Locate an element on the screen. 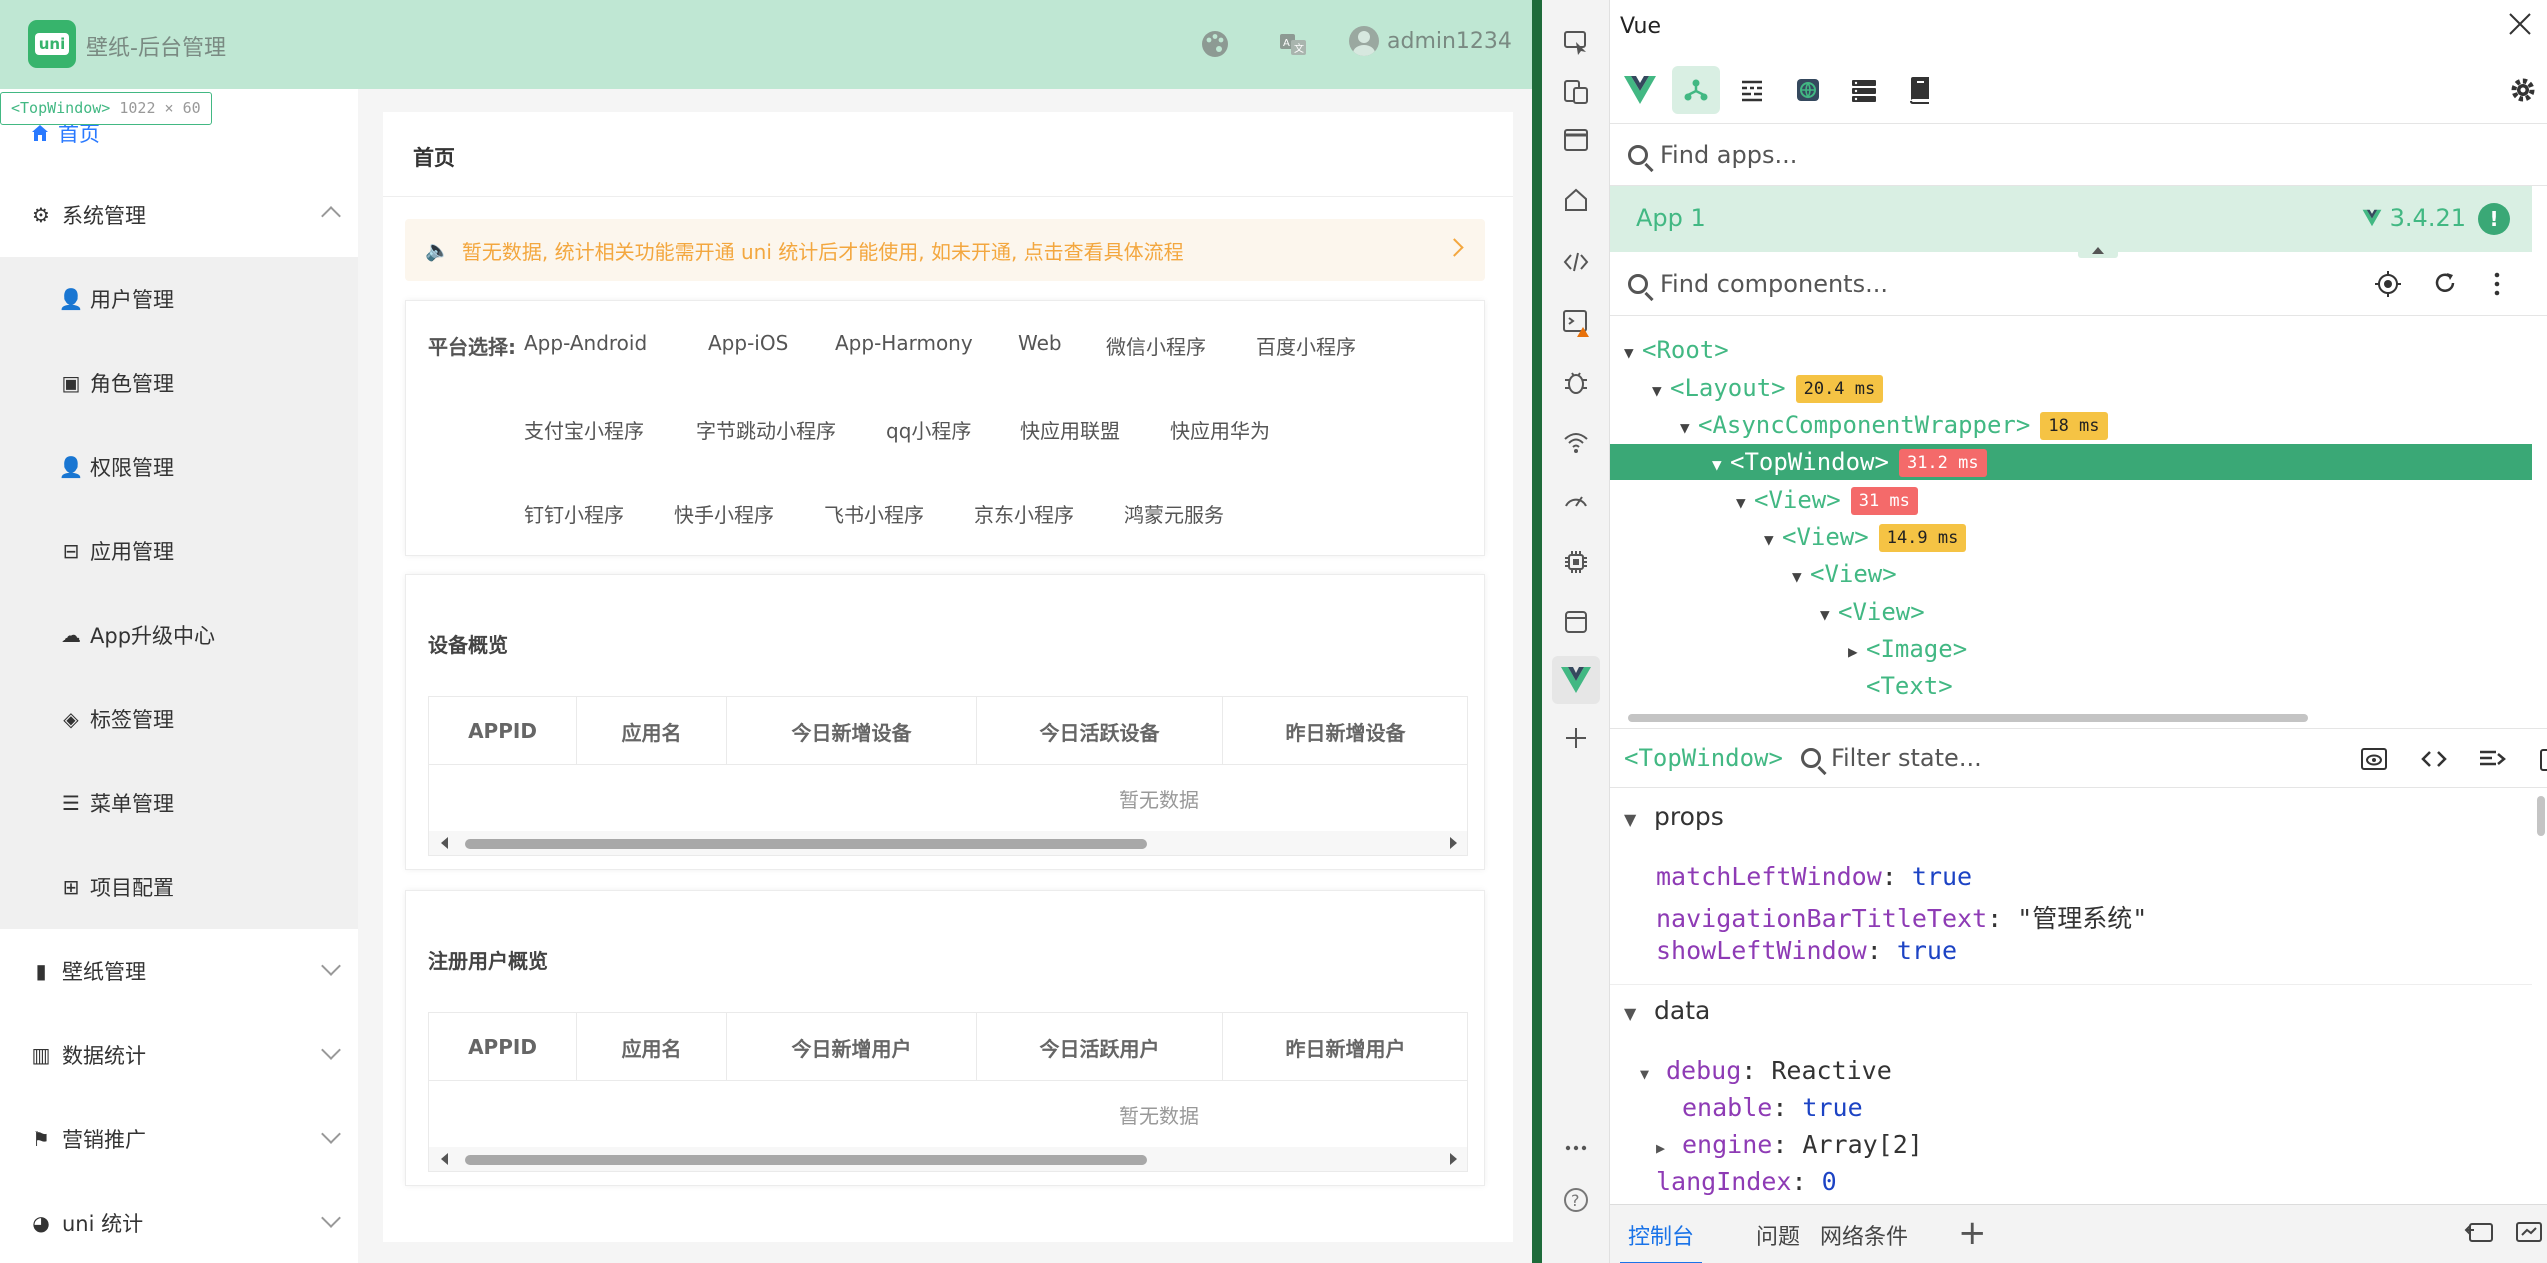 This screenshot has width=2547, height=1263. memory-icon is located at coordinates (1576, 562).